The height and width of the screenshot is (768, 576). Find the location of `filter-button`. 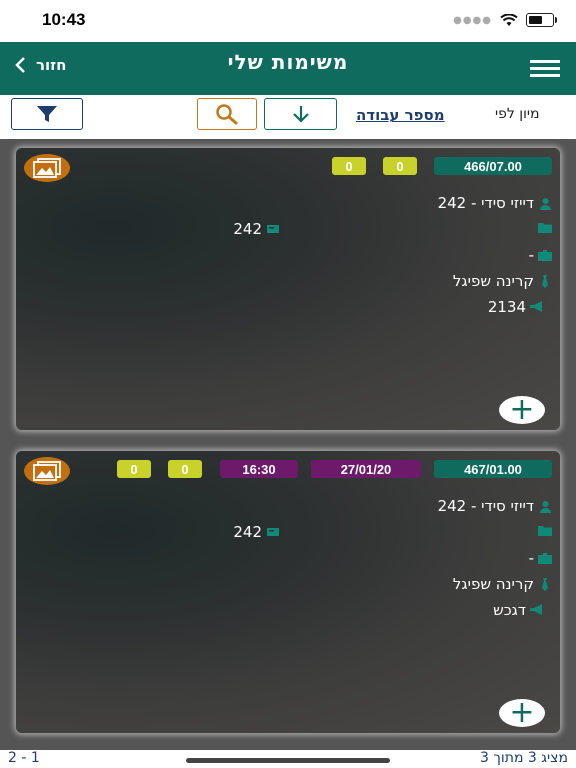

filter-button is located at coordinates (47, 114).